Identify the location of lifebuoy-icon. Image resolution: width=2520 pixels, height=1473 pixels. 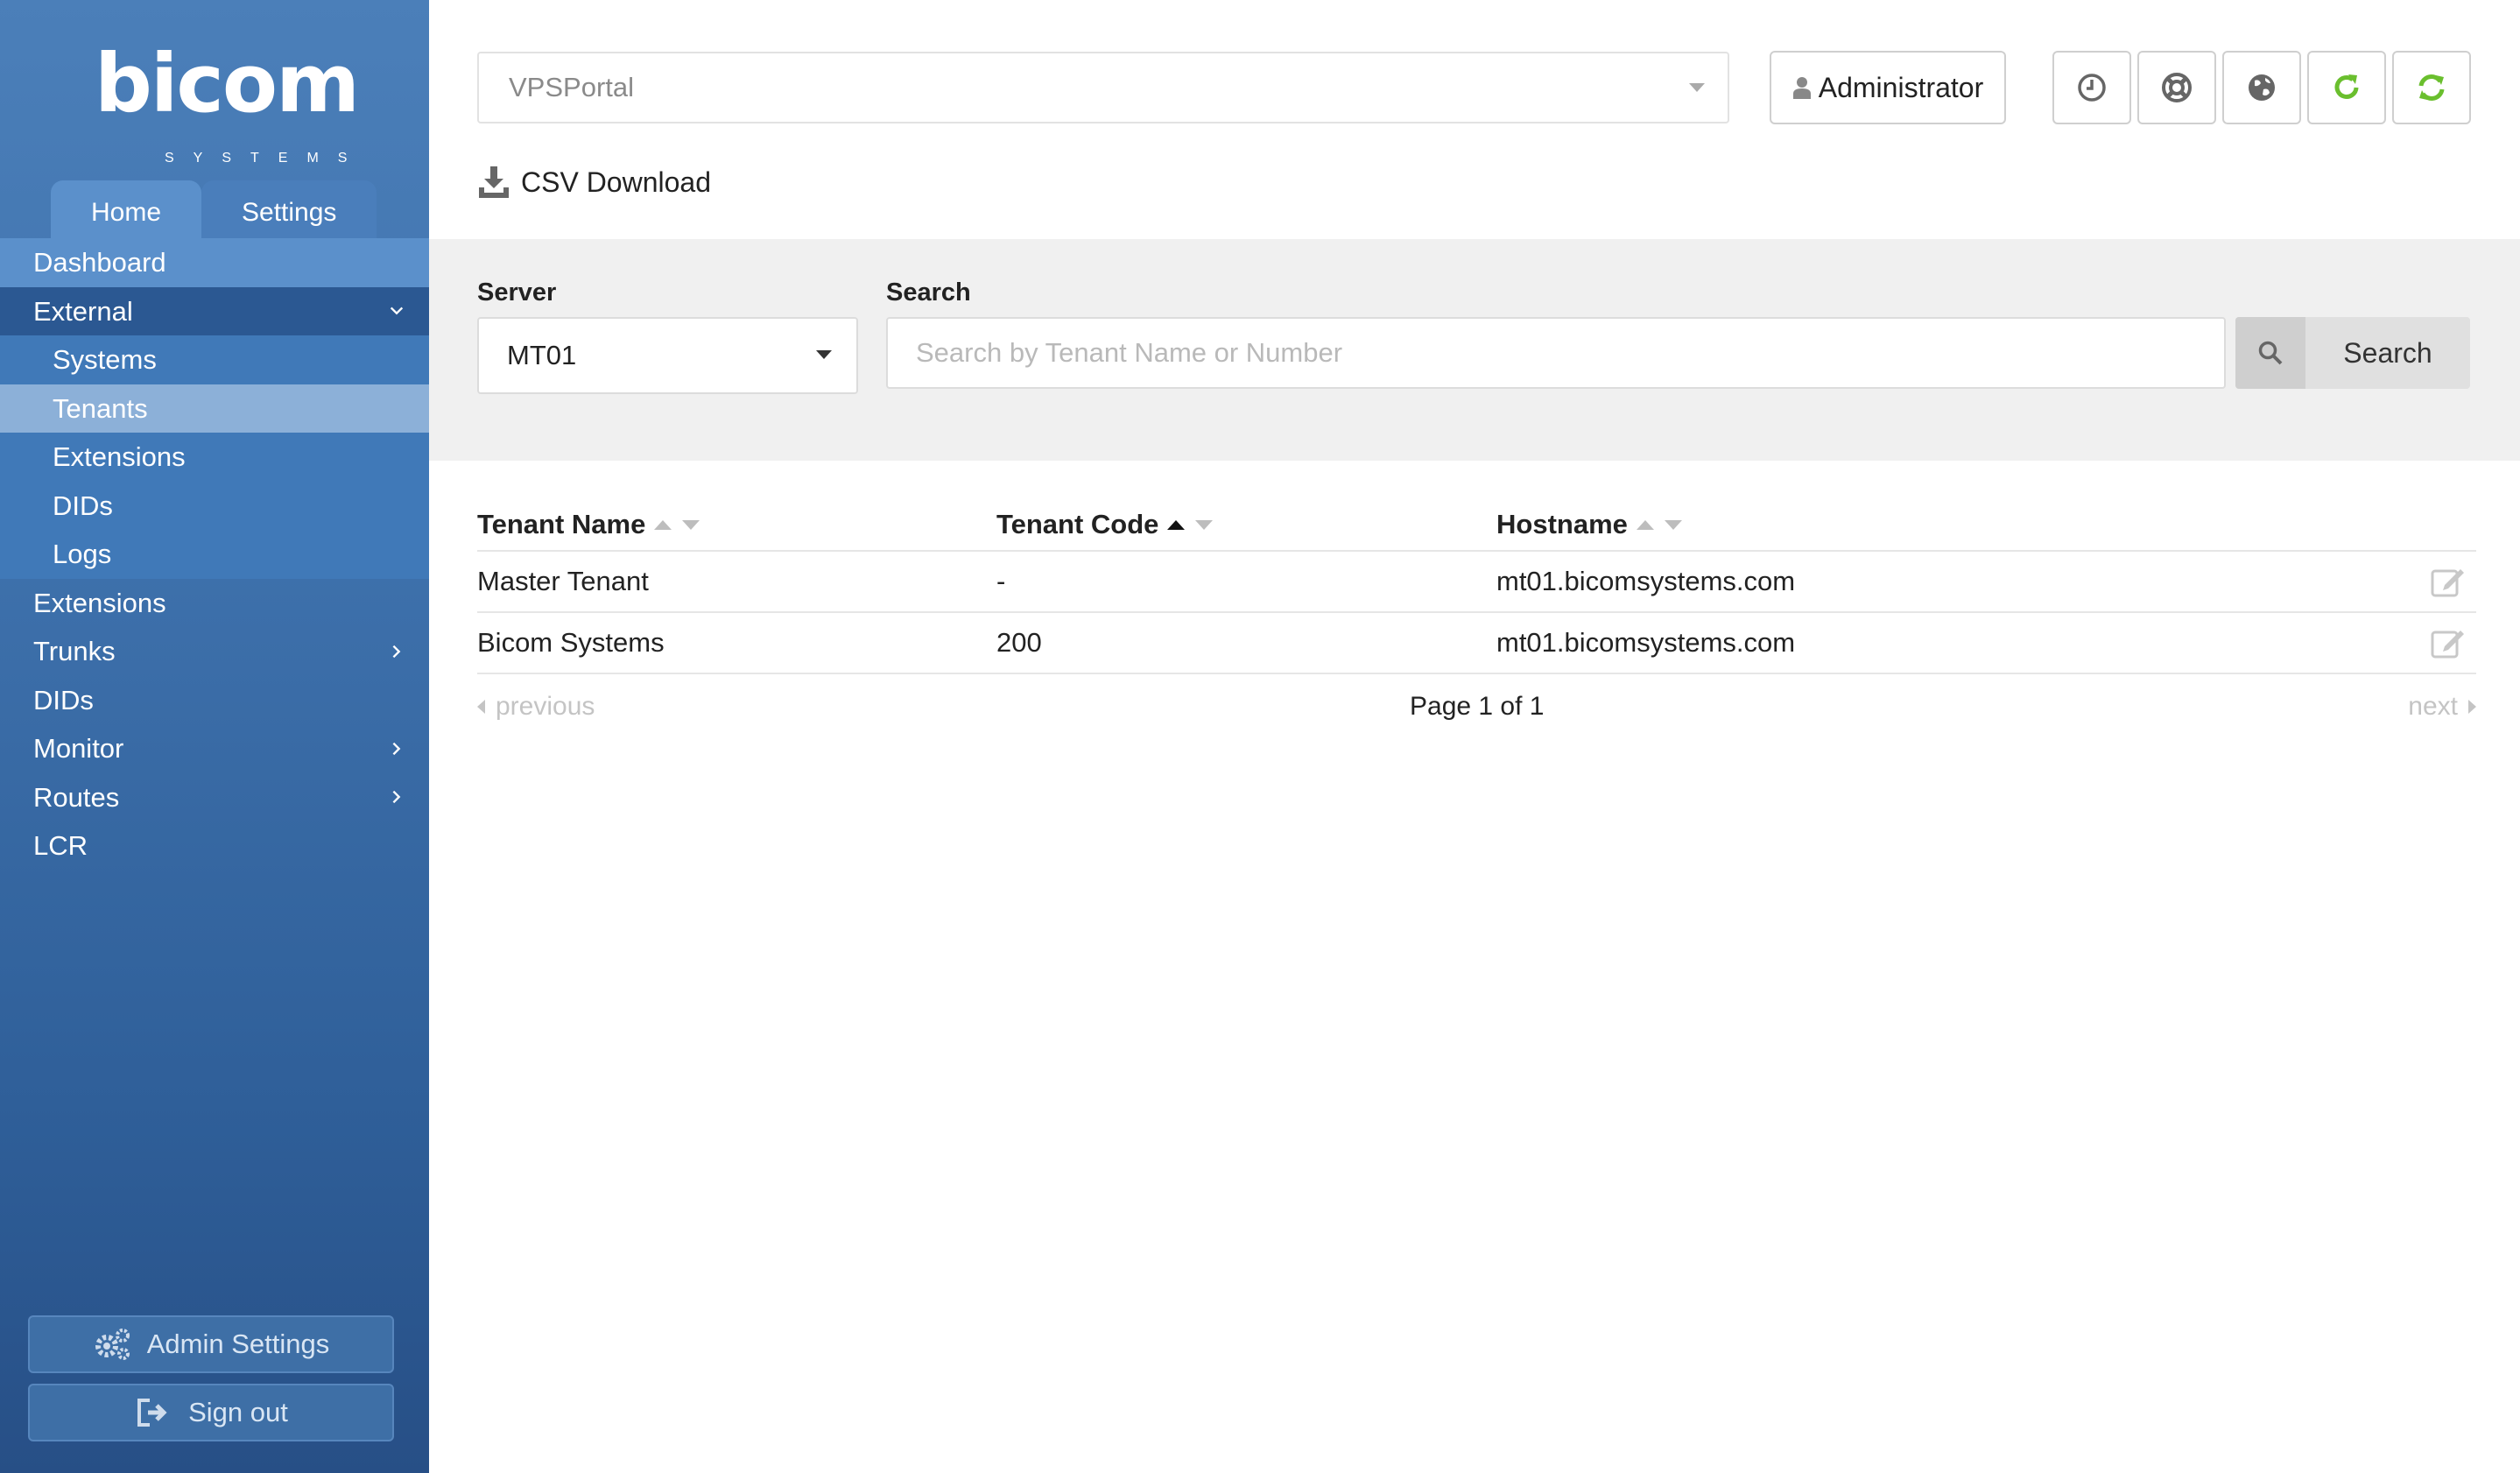
(2177, 87).